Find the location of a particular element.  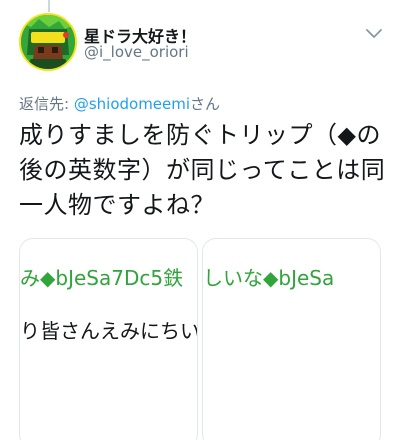

reply-prefix: 返信先: is located at coordinates (46, 104).